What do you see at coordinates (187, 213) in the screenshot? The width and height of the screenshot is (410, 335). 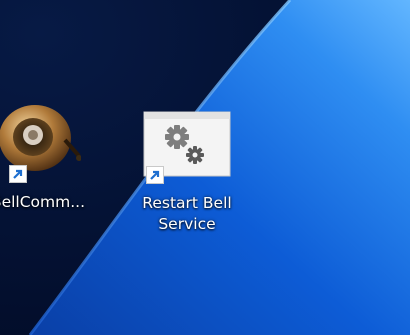 I see `desktop-icon-label: Restart Bell Service` at bounding box center [187, 213].